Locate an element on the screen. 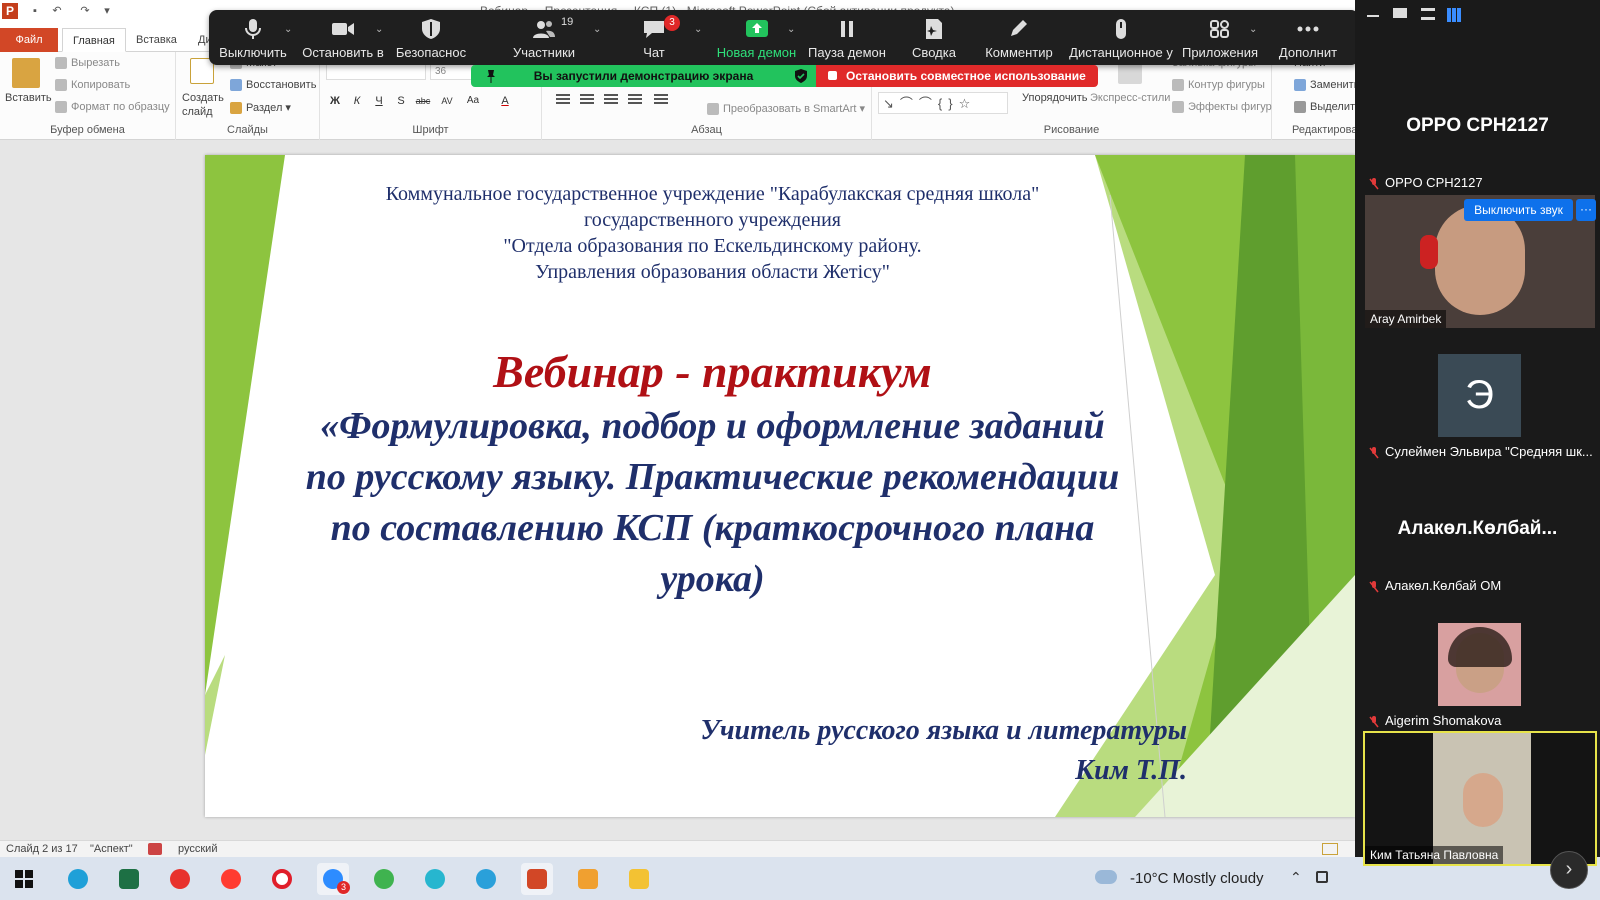 The height and width of the screenshot is (900, 1600). chat-options-caret-icon: ⌄ is located at coordinates (698, 29).